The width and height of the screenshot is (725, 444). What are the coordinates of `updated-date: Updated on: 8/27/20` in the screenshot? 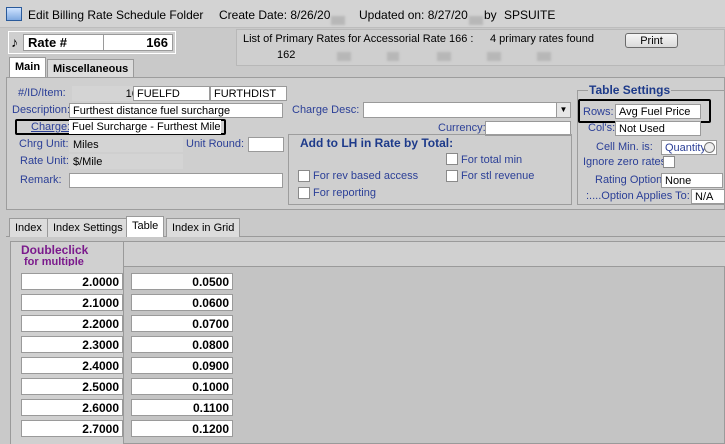 It's located at (421, 16).